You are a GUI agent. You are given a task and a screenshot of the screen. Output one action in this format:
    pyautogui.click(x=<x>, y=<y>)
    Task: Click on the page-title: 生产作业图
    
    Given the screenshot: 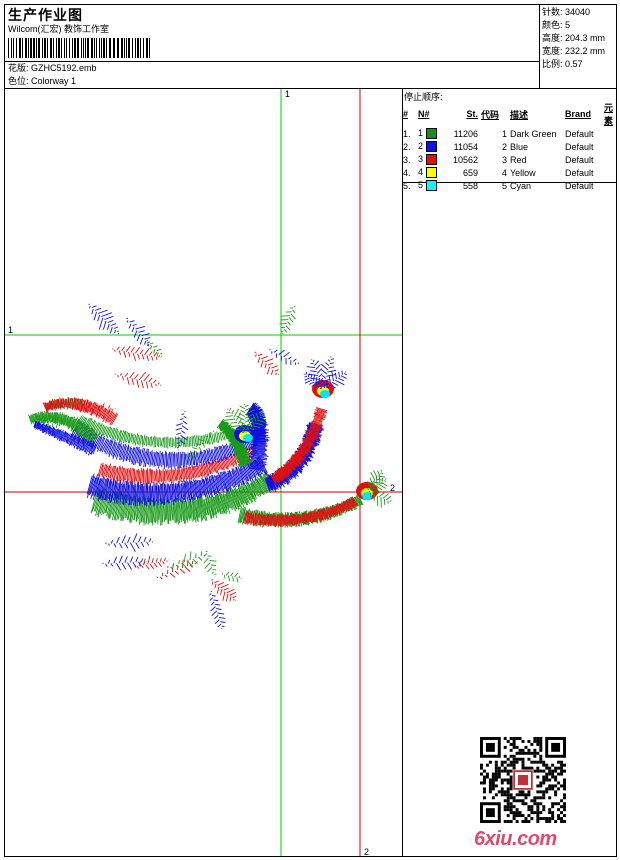 What is the action you would take?
    pyautogui.click(x=45, y=15)
    